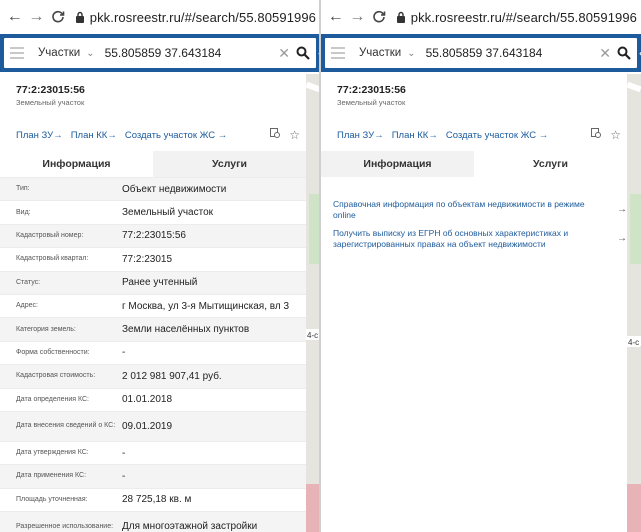 This screenshot has height=532, width=641. What do you see at coordinates (52, 399) in the screenshot?
I see `info-row-key: Дата определения КС:` at bounding box center [52, 399].